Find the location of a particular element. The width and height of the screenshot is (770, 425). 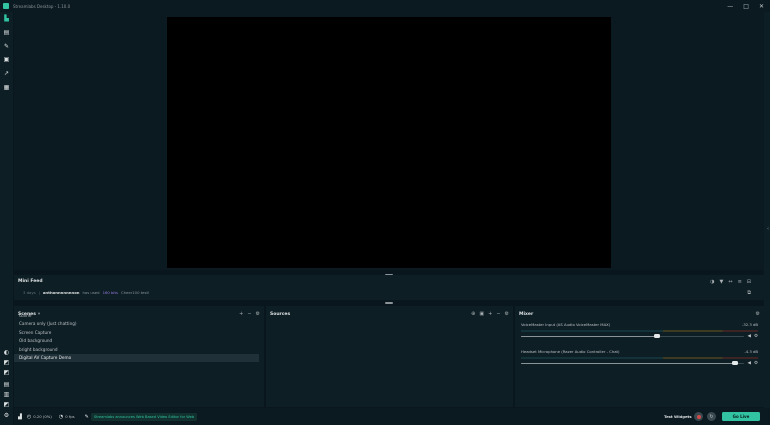

cpu-stat: ▟ ◴ 0.20 (0%) is located at coordinates (35, 417).